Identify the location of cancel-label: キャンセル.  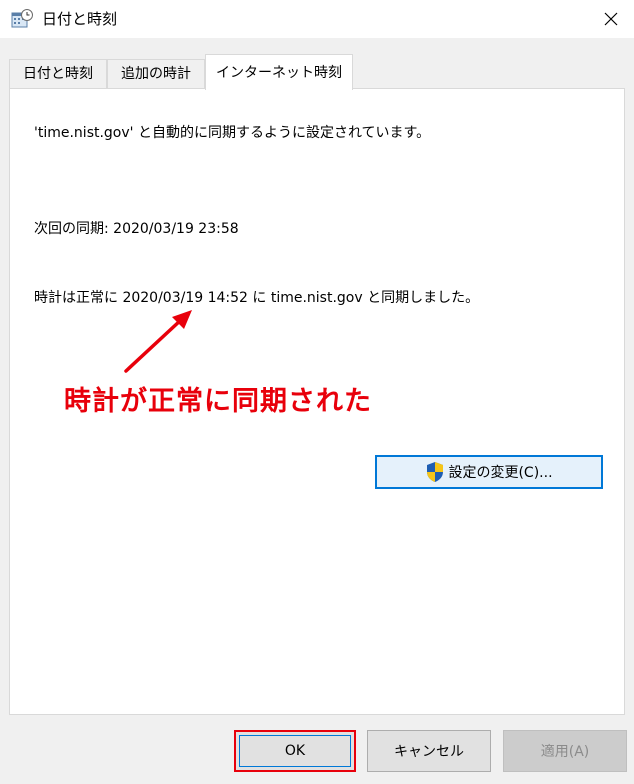
(429, 752).